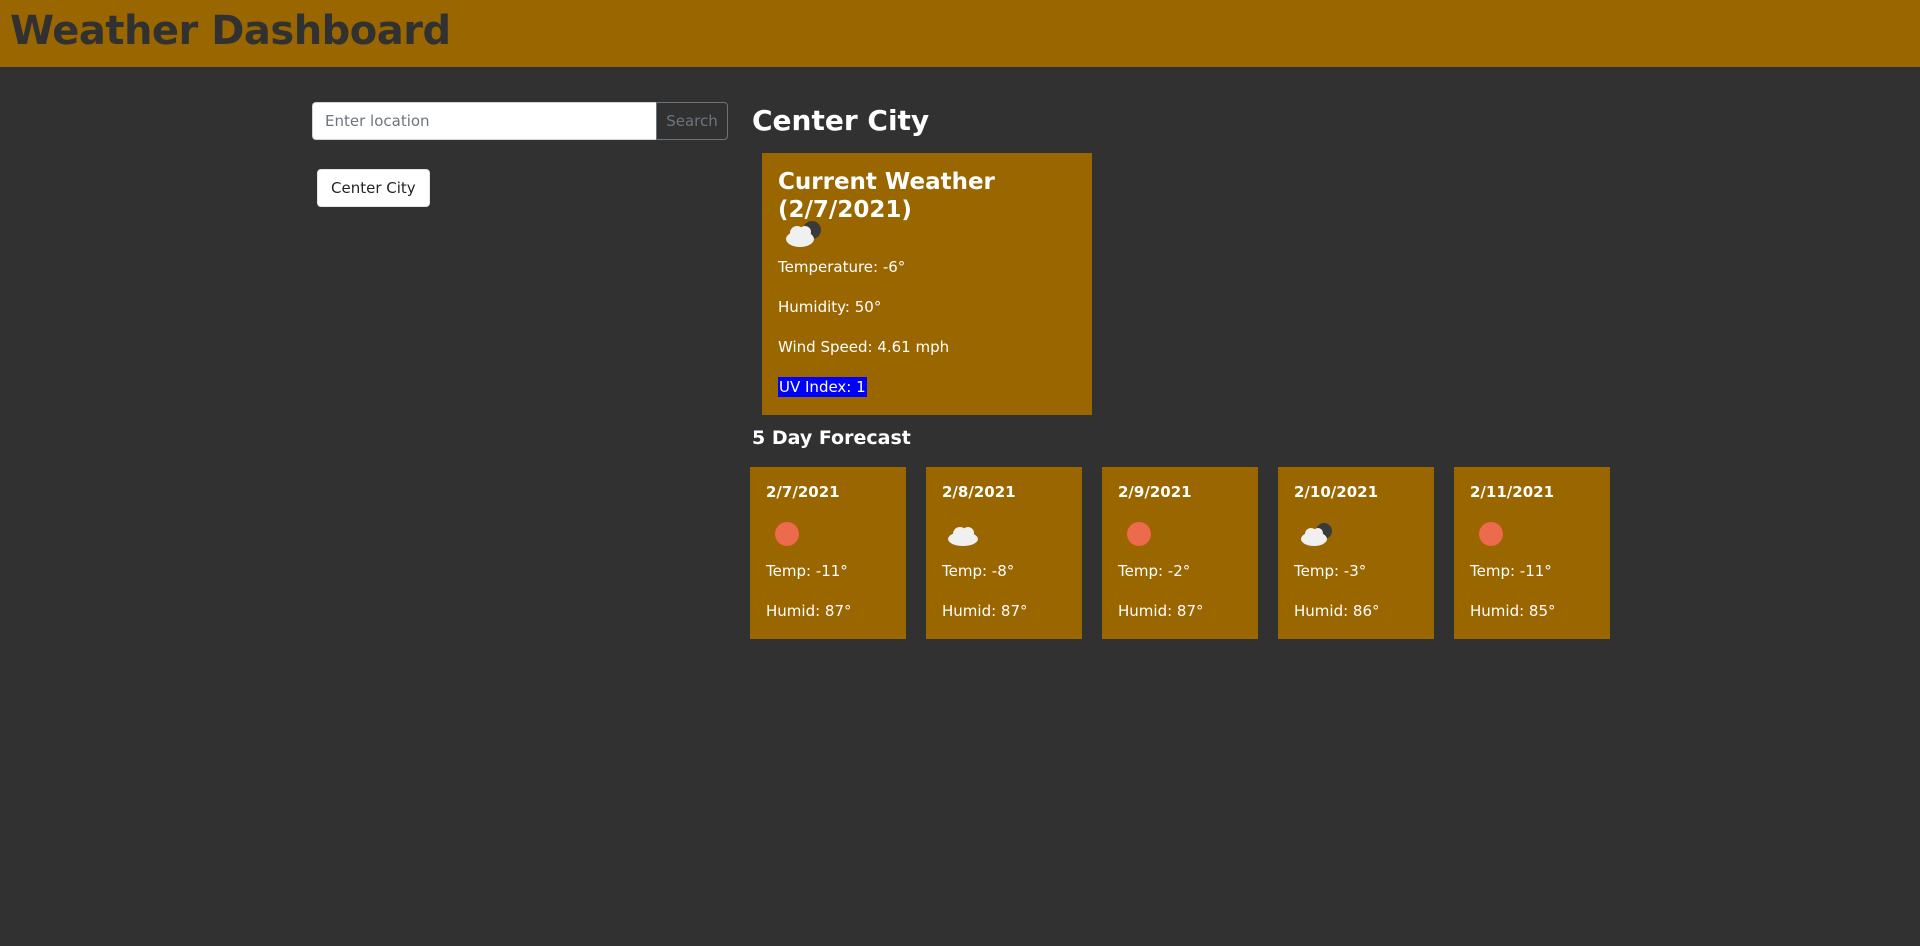 Image resolution: width=1920 pixels, height=946 pixels. I want to click on history-item-center-city: Center City, so click(373, 188).